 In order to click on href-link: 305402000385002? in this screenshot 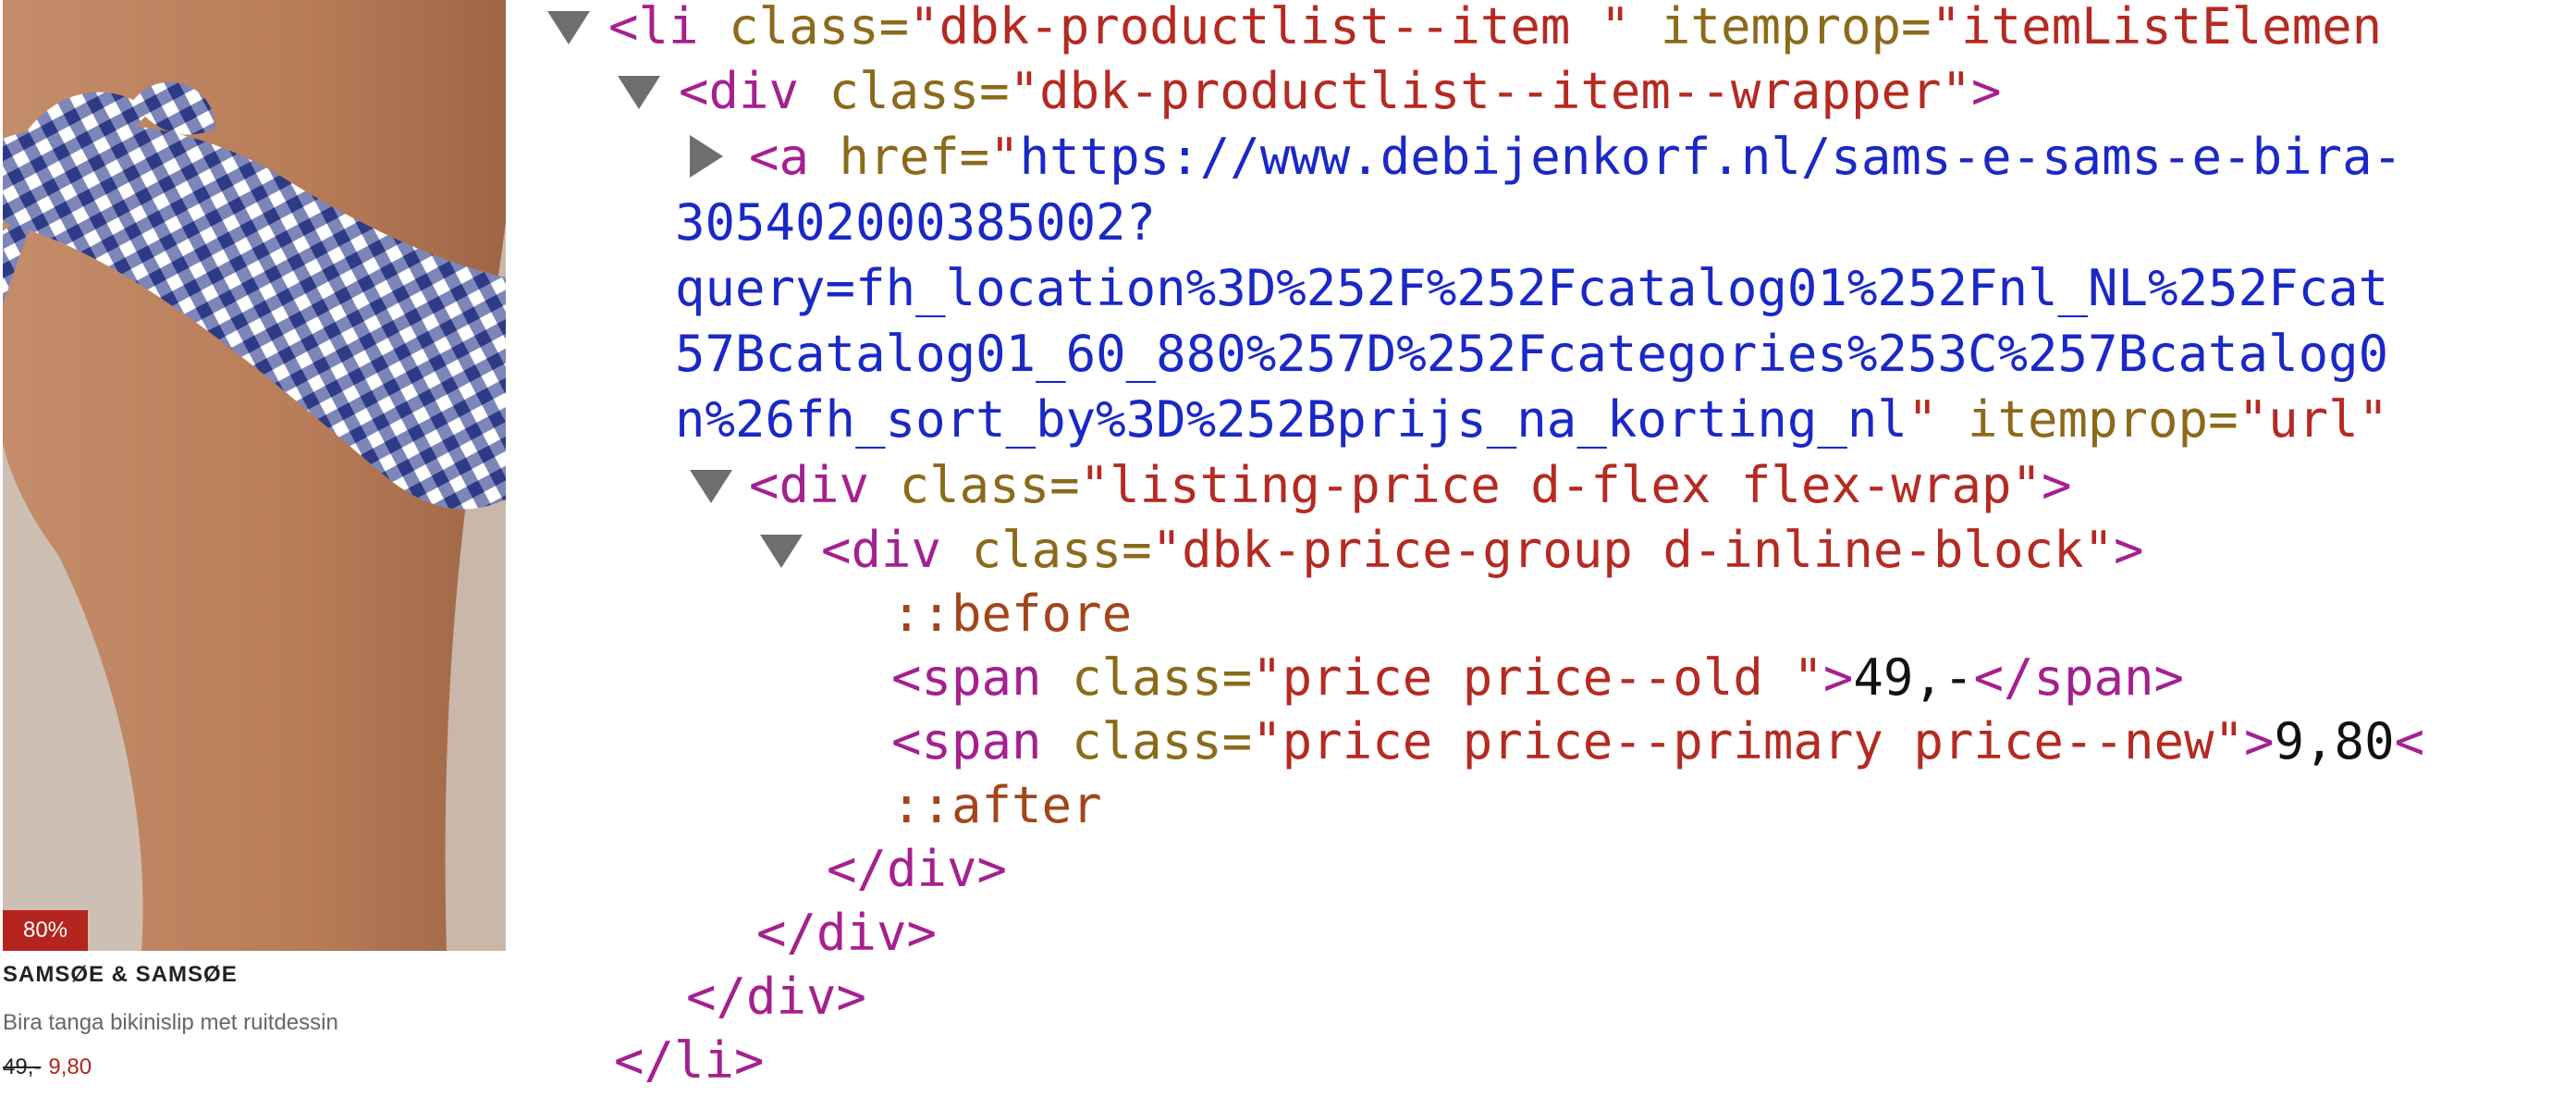, I will do `click(916, 223)`.